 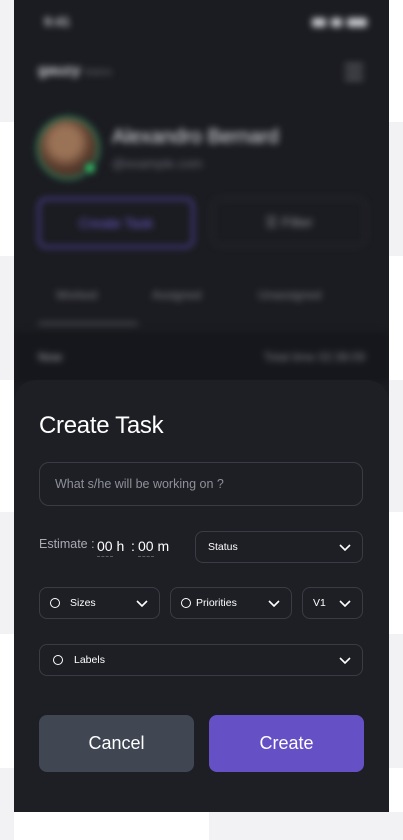 I want to click on filter-button: ☰ Filter, so click(x=289, y=222).